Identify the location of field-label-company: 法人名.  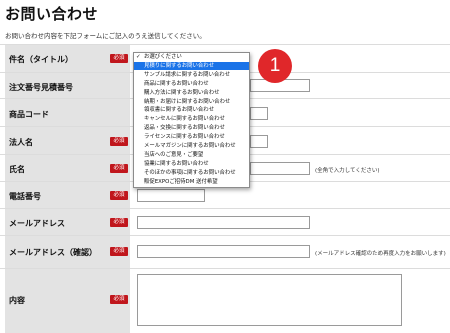
(21, 142).